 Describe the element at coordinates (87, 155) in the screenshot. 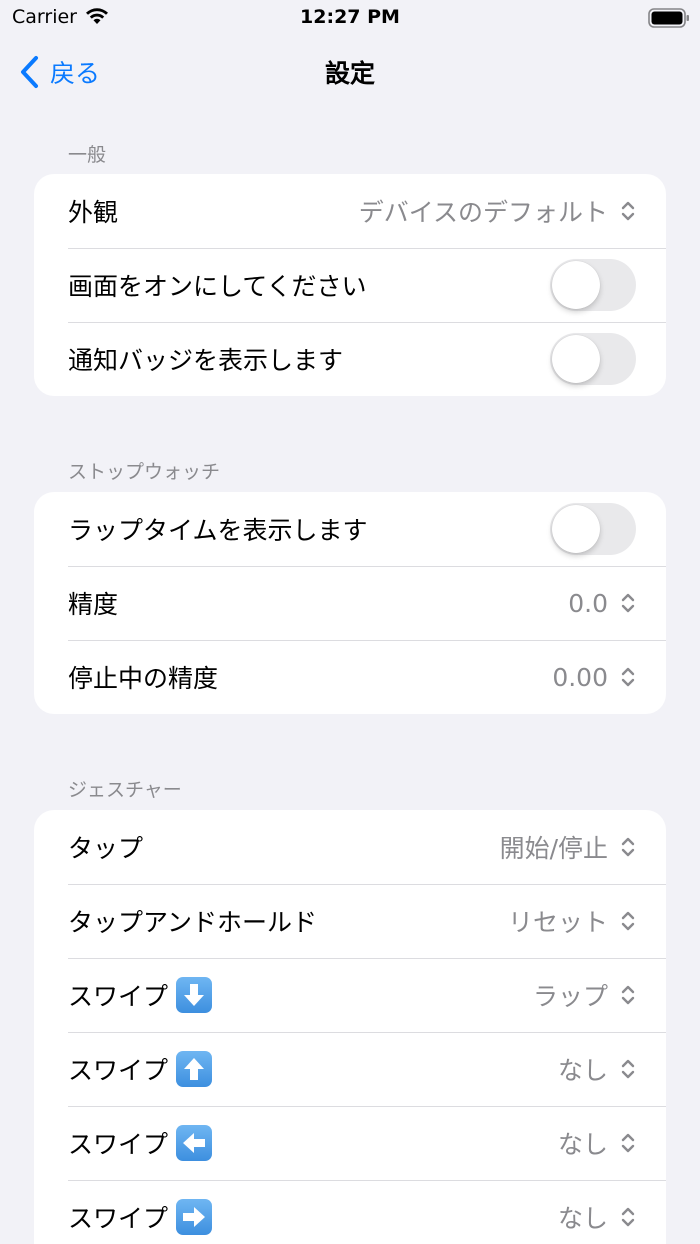

I see `section-header-general: 一般` at that location.